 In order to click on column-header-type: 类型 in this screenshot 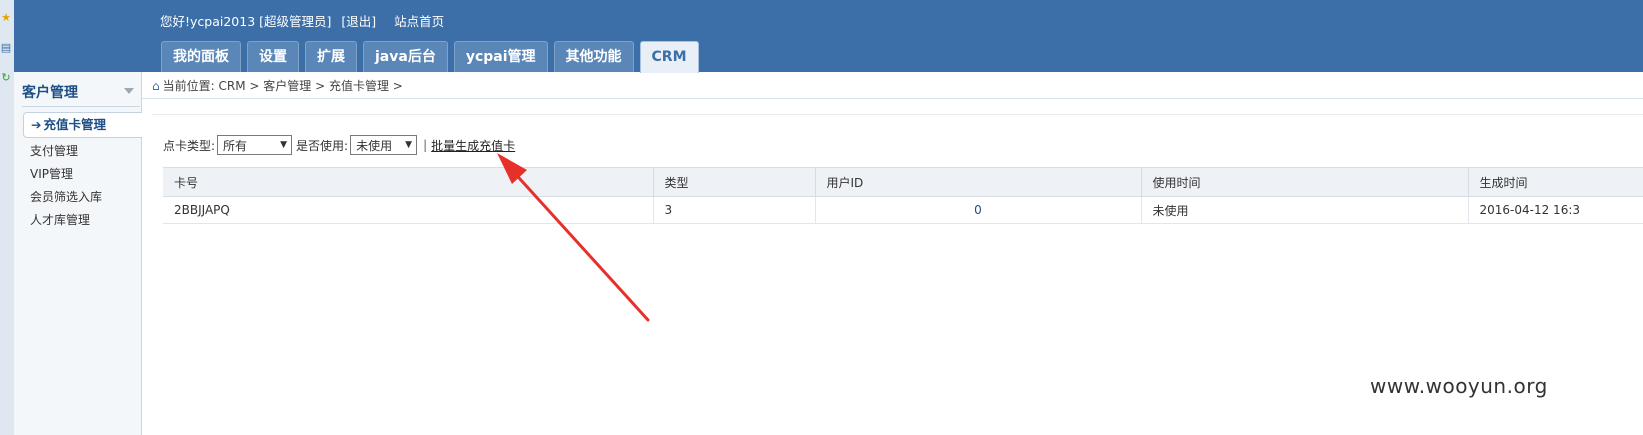, I will do `click(734, 182)`.